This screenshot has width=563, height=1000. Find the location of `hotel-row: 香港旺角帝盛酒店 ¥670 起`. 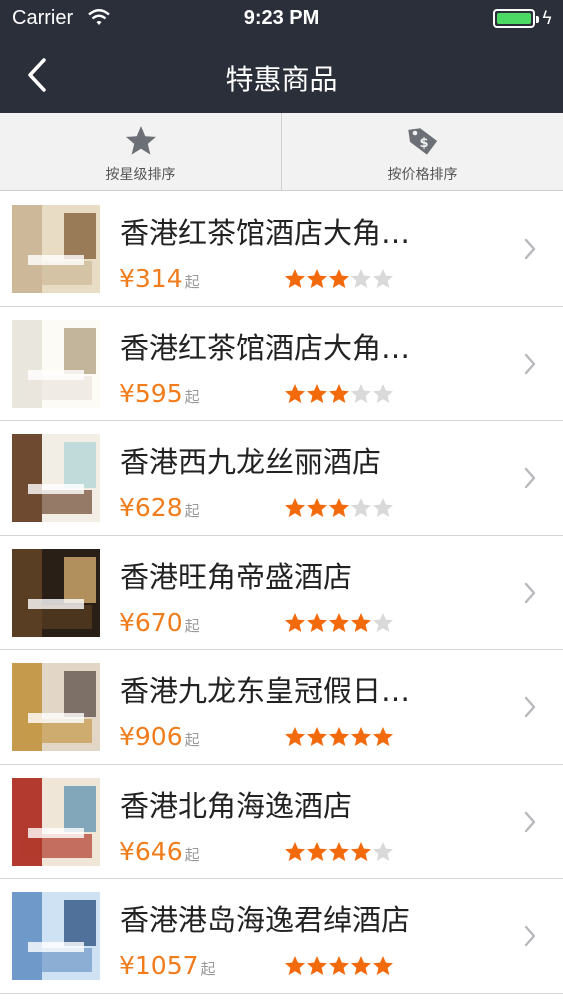

hotel-row: 香港旺角帝盛酒店 ¥670 起 is located at coordinates (281, 592).